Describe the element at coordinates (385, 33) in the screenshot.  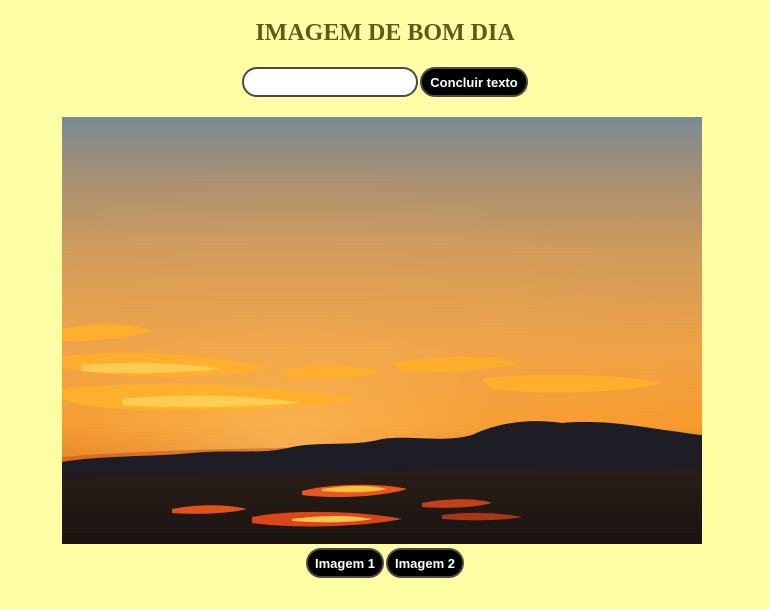
I see `page-title: IMAGEM DE BOM DIA` at that location.